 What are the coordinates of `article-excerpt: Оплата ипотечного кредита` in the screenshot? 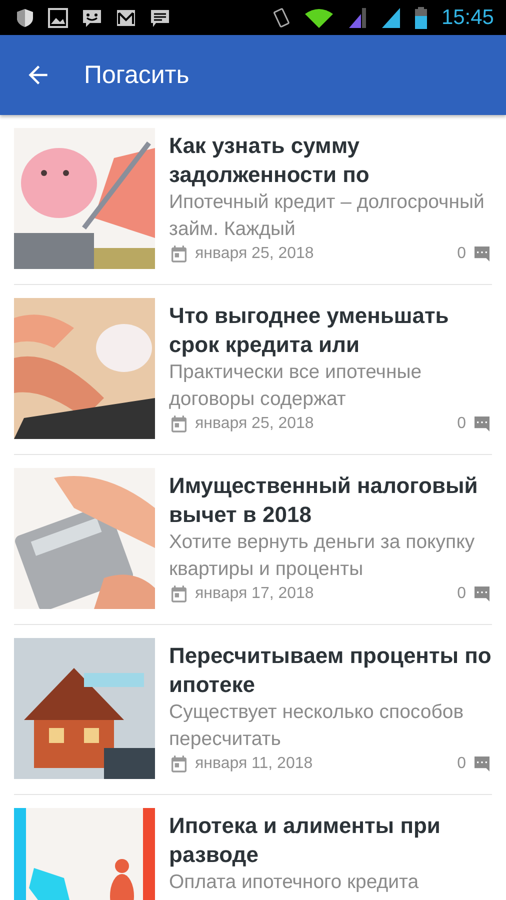 It's located at (294, 882).